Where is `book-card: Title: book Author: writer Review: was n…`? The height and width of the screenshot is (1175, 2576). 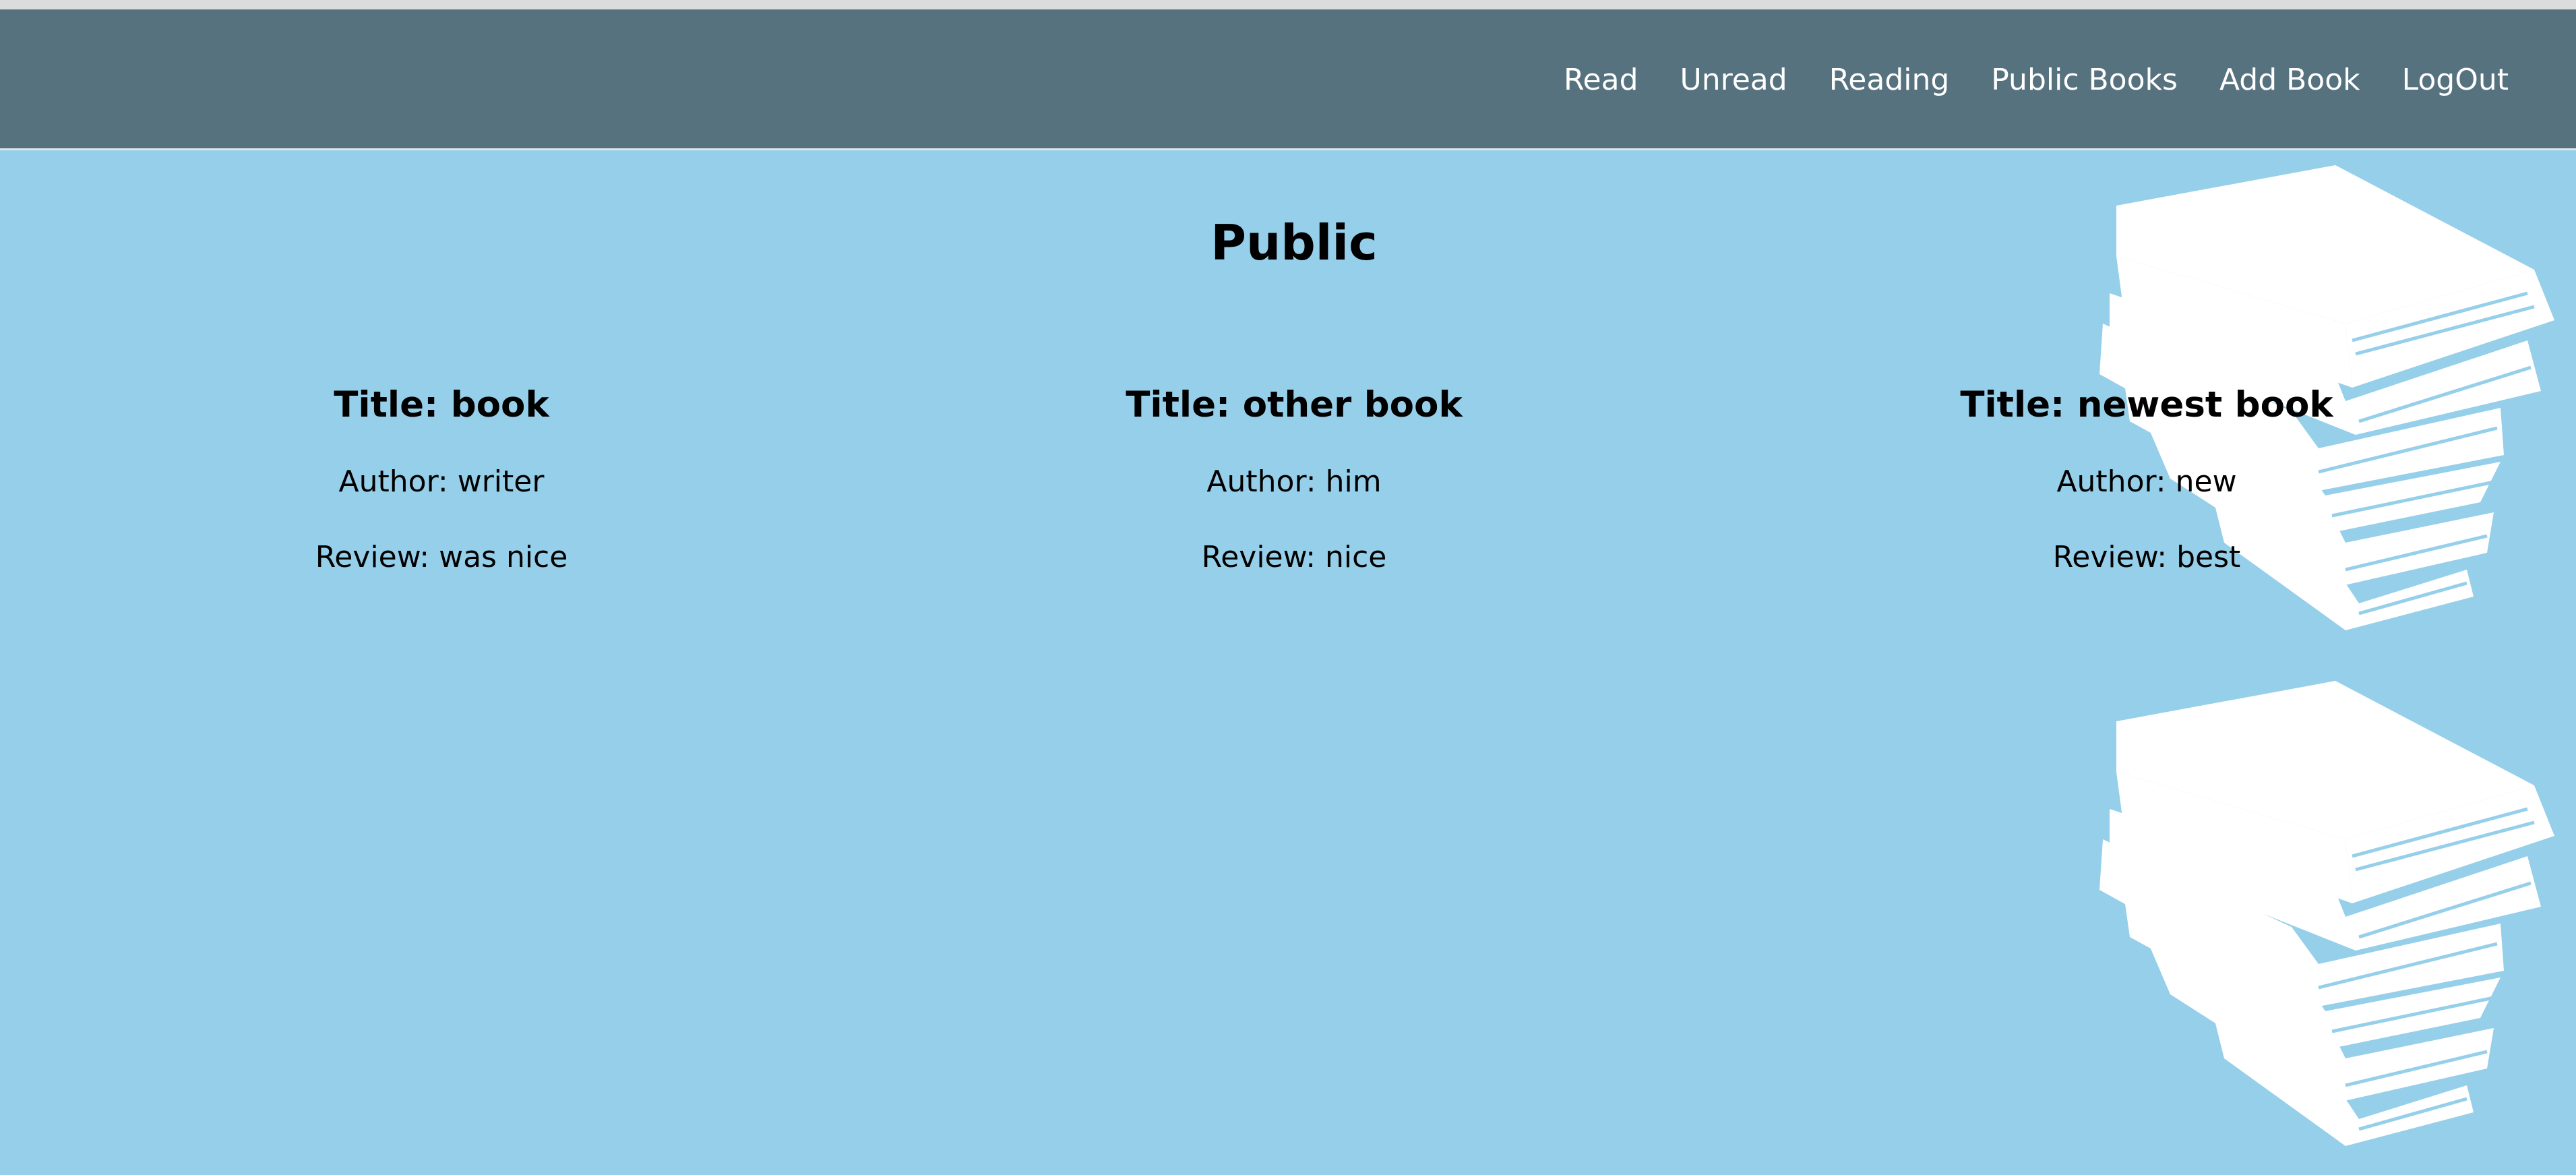 book-card: Title: book Author: writer Review: was n… is located at coordinates (442, 479).